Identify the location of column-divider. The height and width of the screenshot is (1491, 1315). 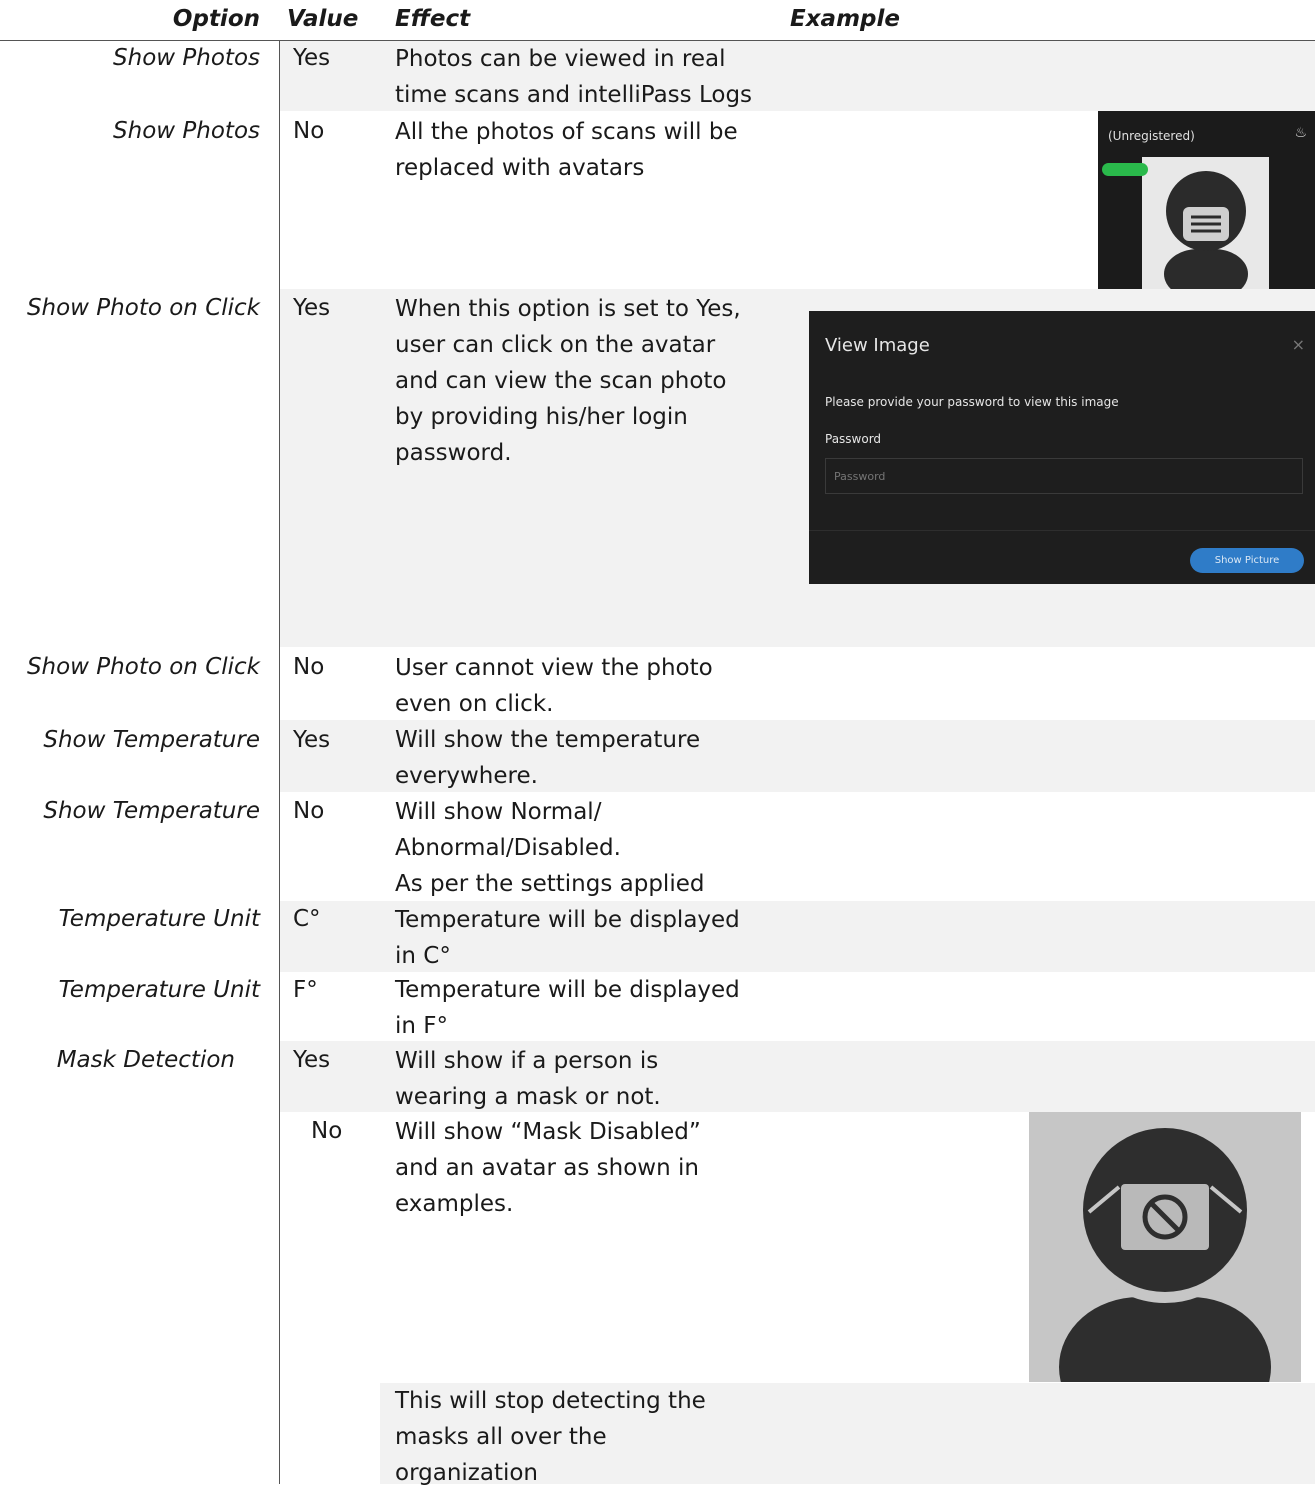
(279, 762).